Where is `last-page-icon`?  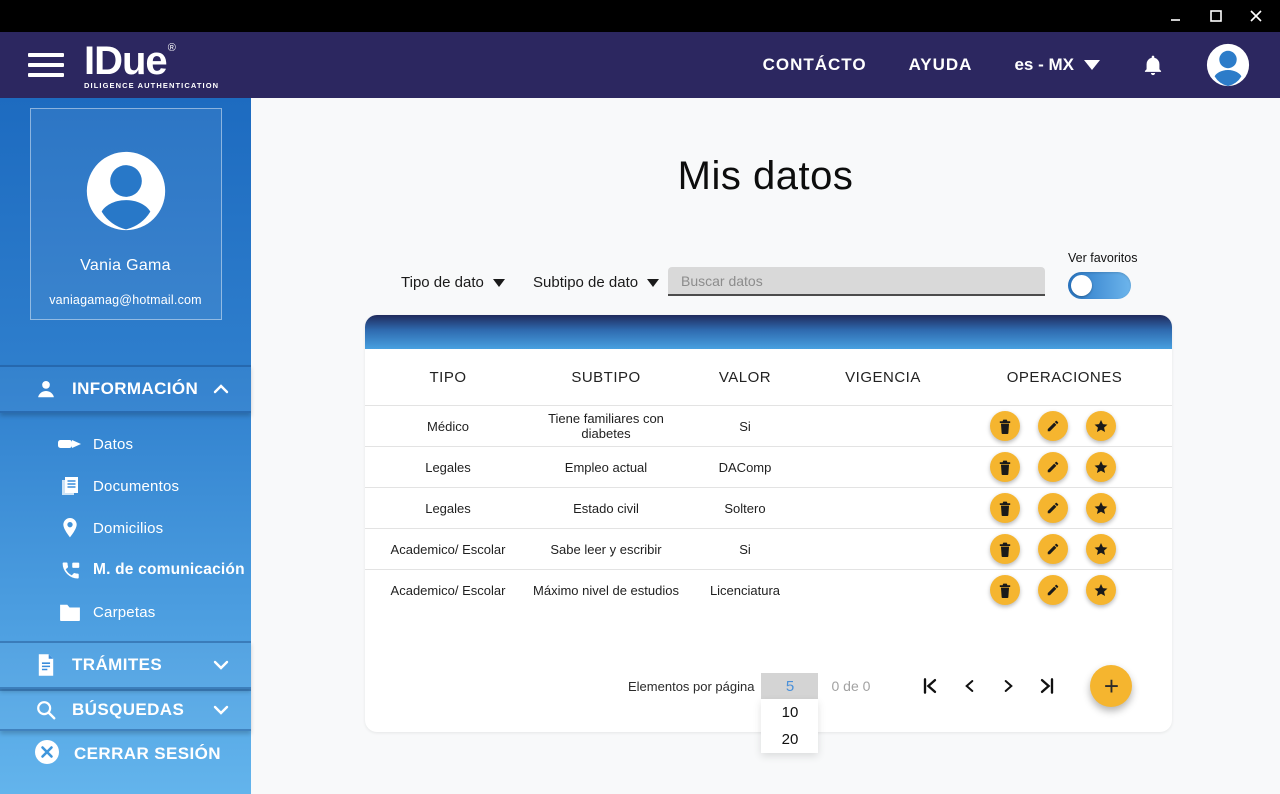
last-page-icon is located at coordinates (1047, 686).